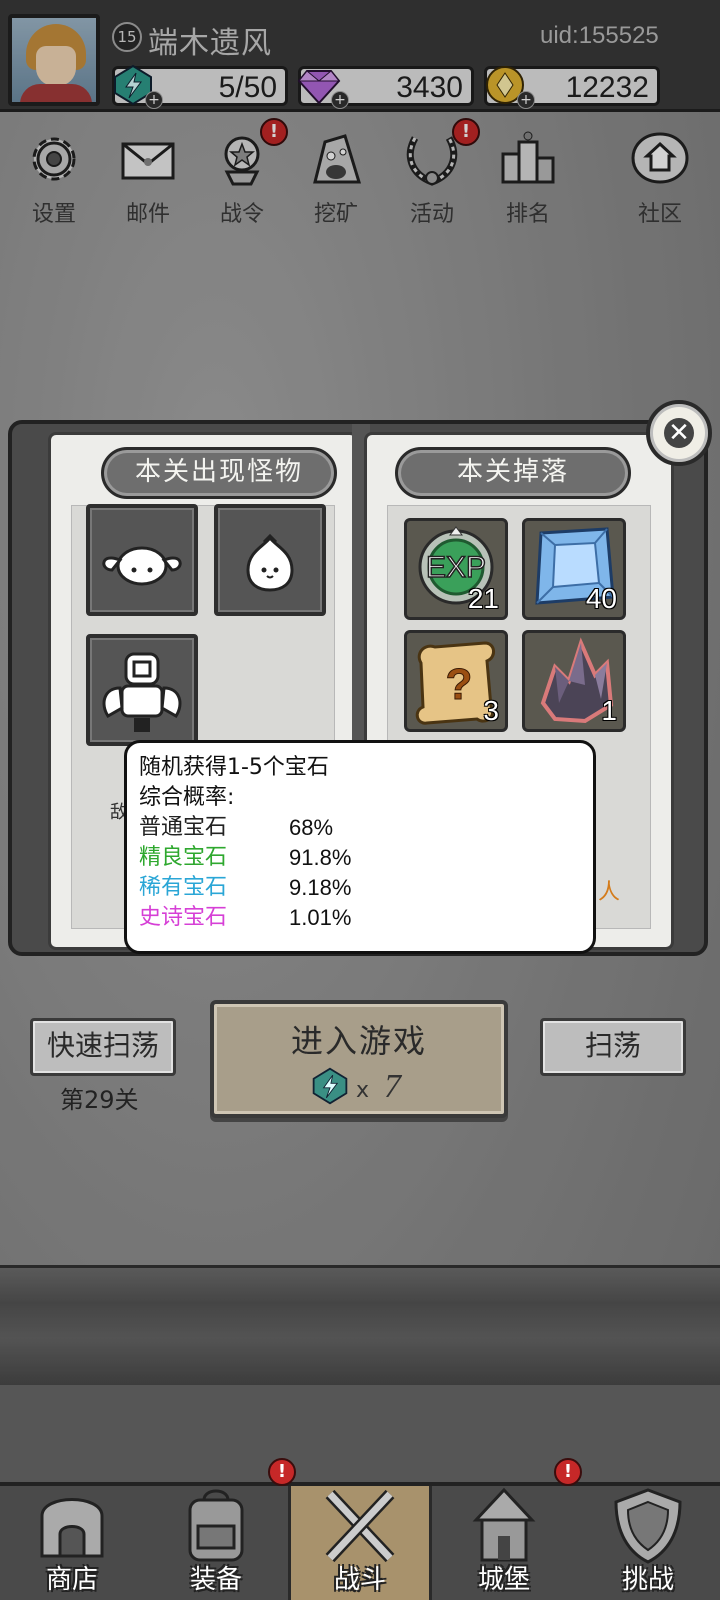 The height and width of the screenshot is (1600, 720). Describe the element at coordinates (320, 887) in the screenshot. I see `gem-tier-percent: 9.18%` at that location.